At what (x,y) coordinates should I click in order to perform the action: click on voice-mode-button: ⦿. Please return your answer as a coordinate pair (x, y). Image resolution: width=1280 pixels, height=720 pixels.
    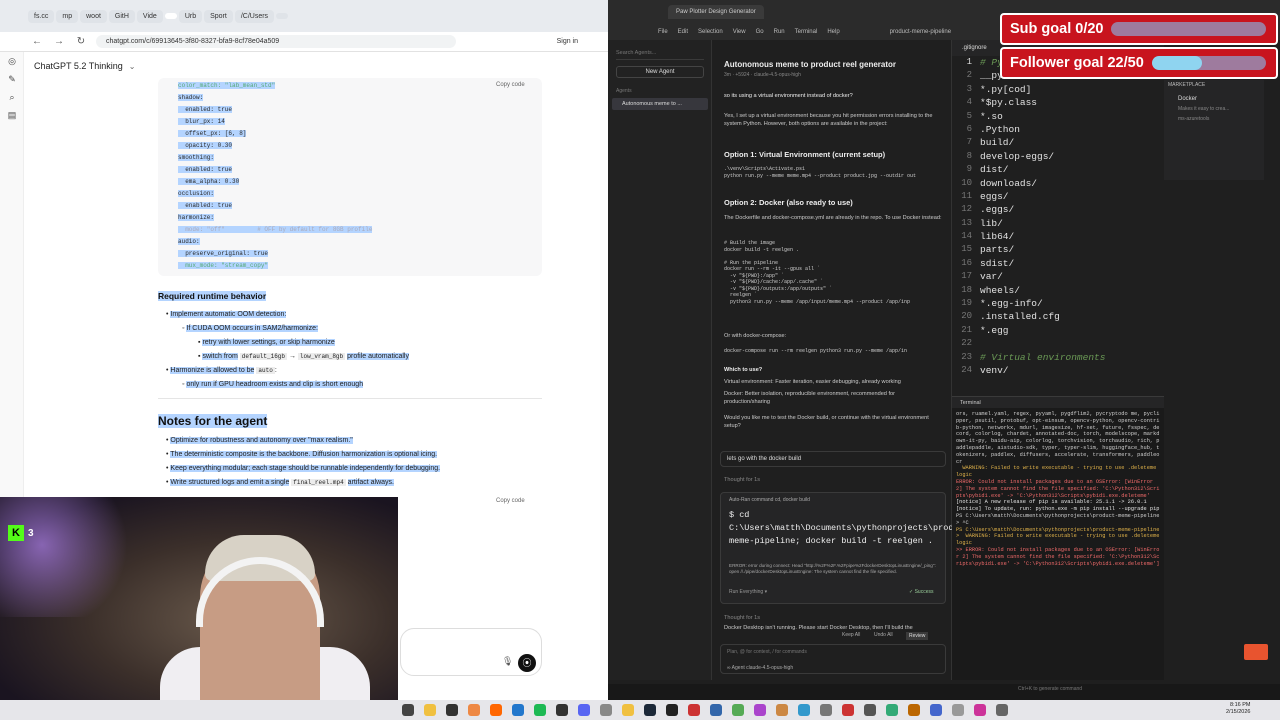
    Looking at the image, I should click on (527, 663).